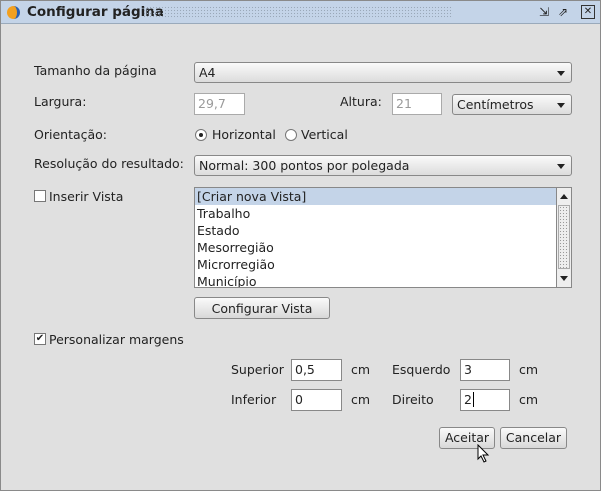 The height and width of the screenshot is (491, 601). What do you see at coordinates (201, 135) in the screenshot?
I see `horizontal-radio` at bounding box center [201, 135].